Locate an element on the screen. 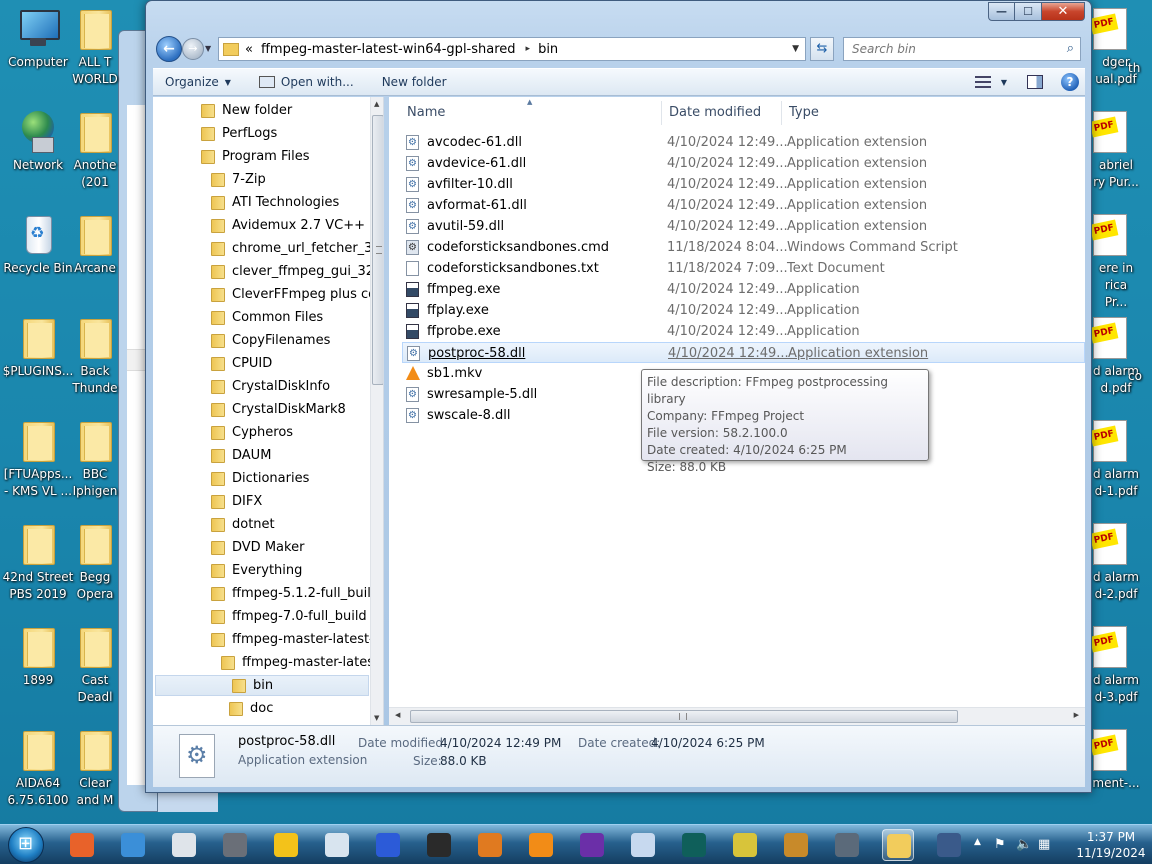  taskbar-thunderbird-button is located at coordinates (133, 845).